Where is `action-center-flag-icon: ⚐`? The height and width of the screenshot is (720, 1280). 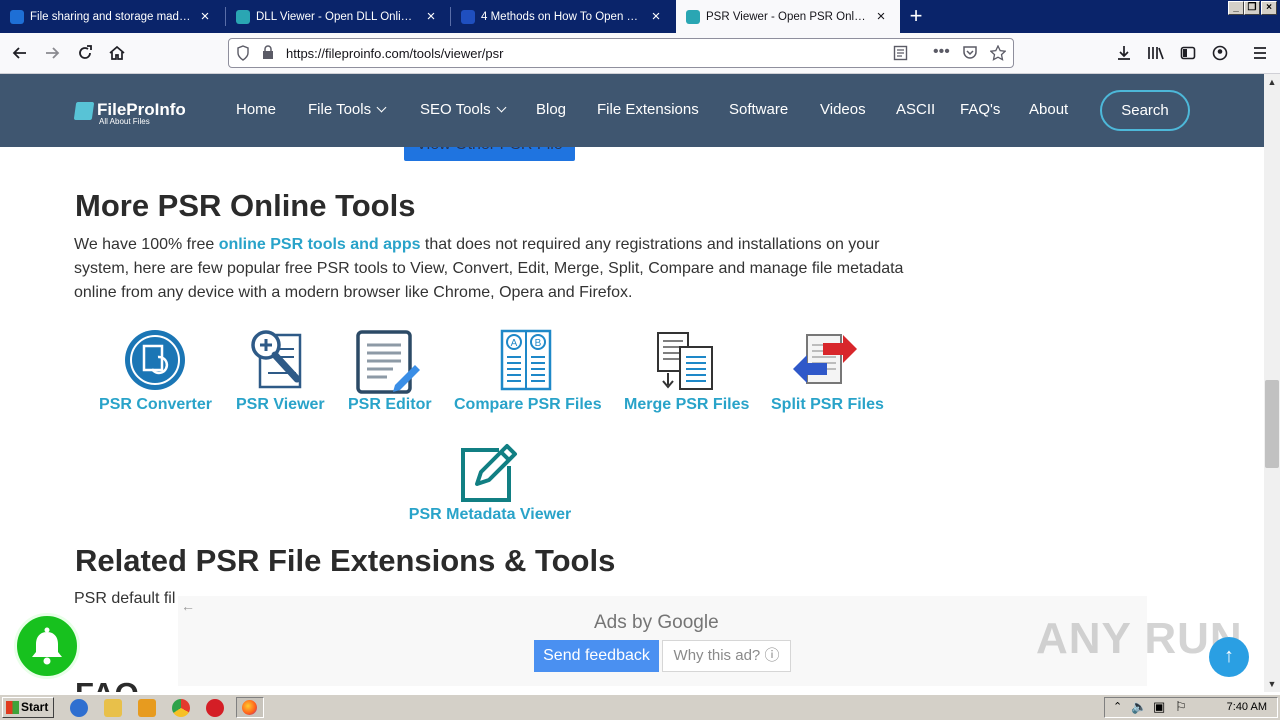 action-center-flag-icon: ⚐ is located at coordinates (1181, 707).